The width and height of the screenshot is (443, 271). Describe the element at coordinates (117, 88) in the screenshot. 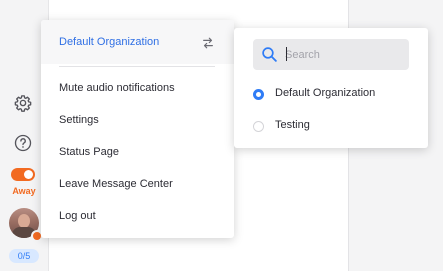

I see `mute-audio-menu-item: Mute audio notifications` at that location.